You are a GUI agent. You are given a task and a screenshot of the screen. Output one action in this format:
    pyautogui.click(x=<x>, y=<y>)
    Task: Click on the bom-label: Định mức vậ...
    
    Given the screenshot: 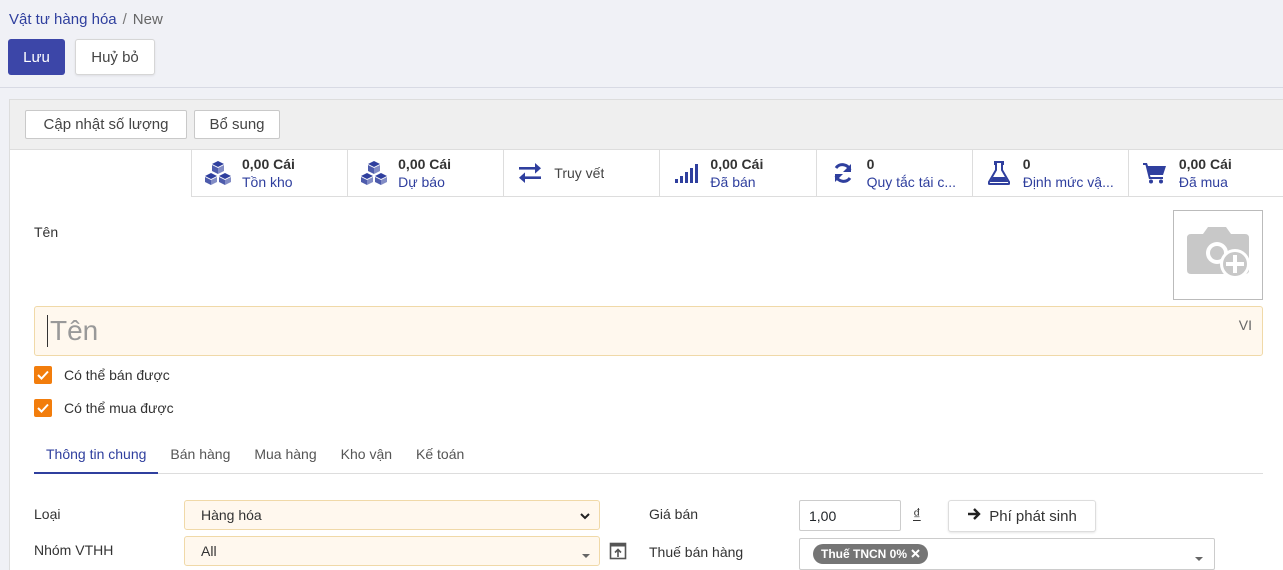 What is the action you would take?
    pyautogui.click(x=1068, y=182)
    